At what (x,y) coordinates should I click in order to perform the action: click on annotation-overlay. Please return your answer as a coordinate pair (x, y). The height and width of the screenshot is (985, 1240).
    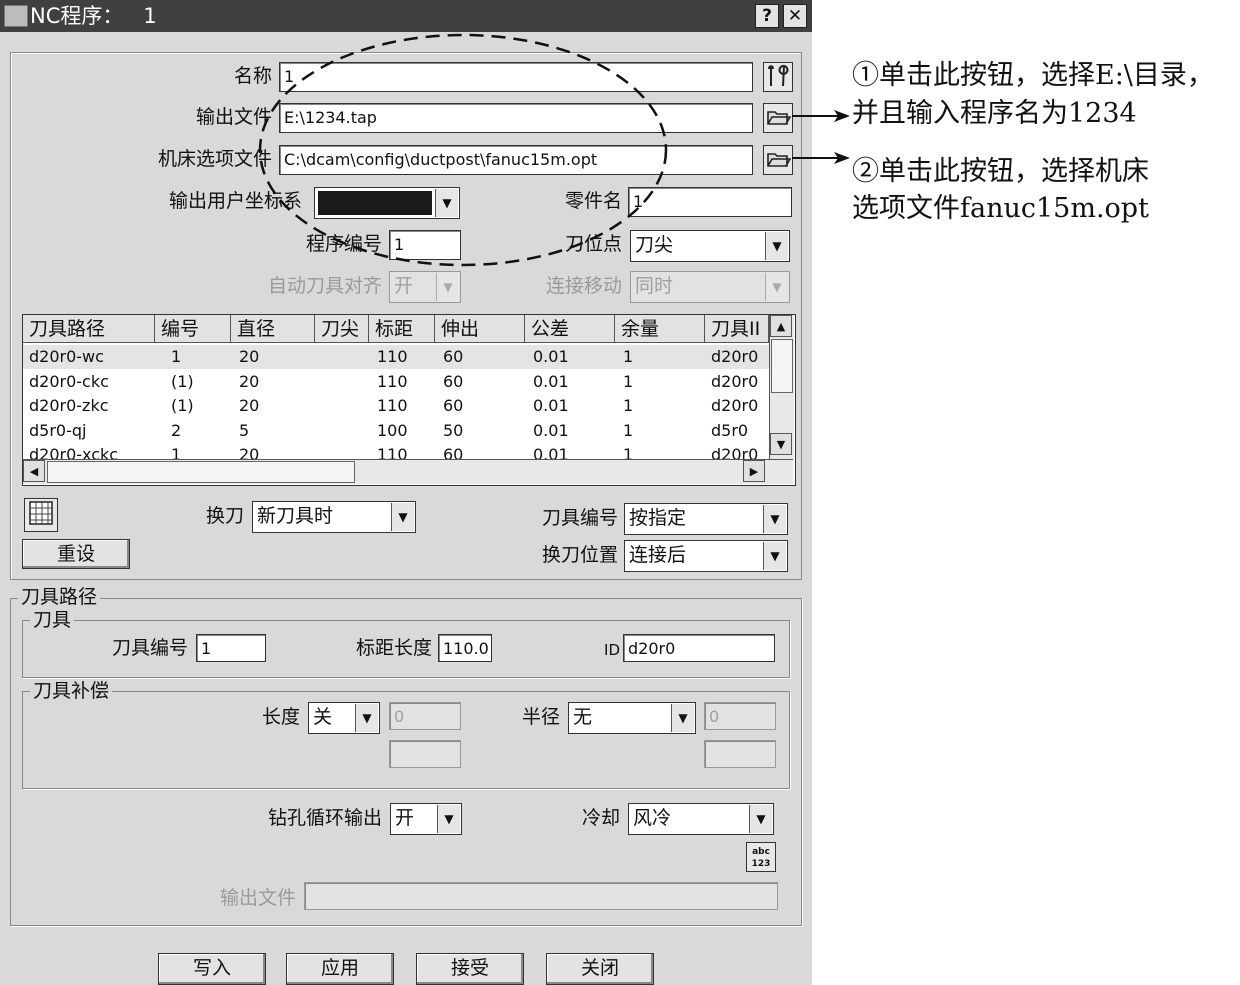
    Looking at the image, I should click on (554, 150).